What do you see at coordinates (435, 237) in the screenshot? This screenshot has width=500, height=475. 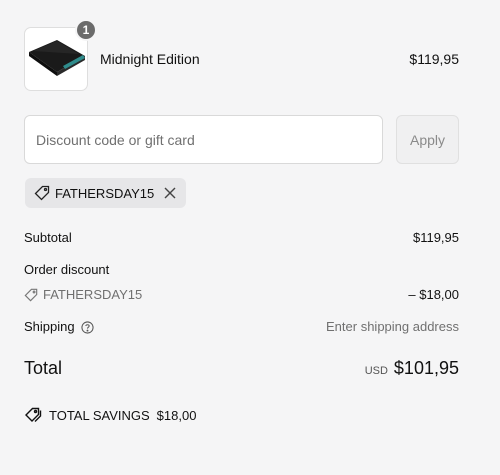 I see `subtotal-value: $119,95` at bounding box center [435, 237].